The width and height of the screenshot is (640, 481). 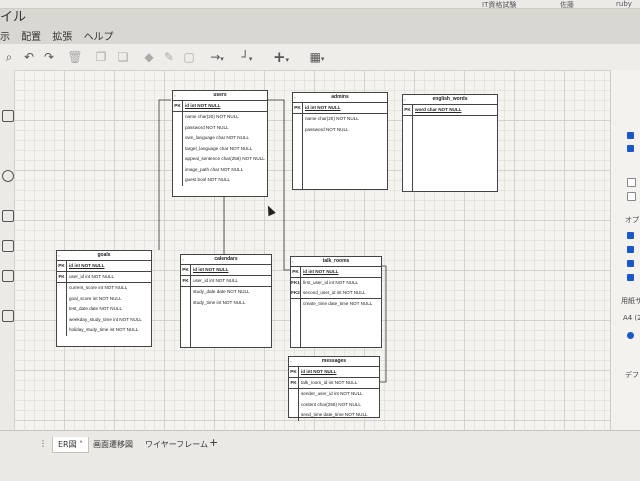 What do you see at coordinates (96, 308) in the screenshot?
I see `field: test_date date NOT NULL` at bounding box center [96, 308].